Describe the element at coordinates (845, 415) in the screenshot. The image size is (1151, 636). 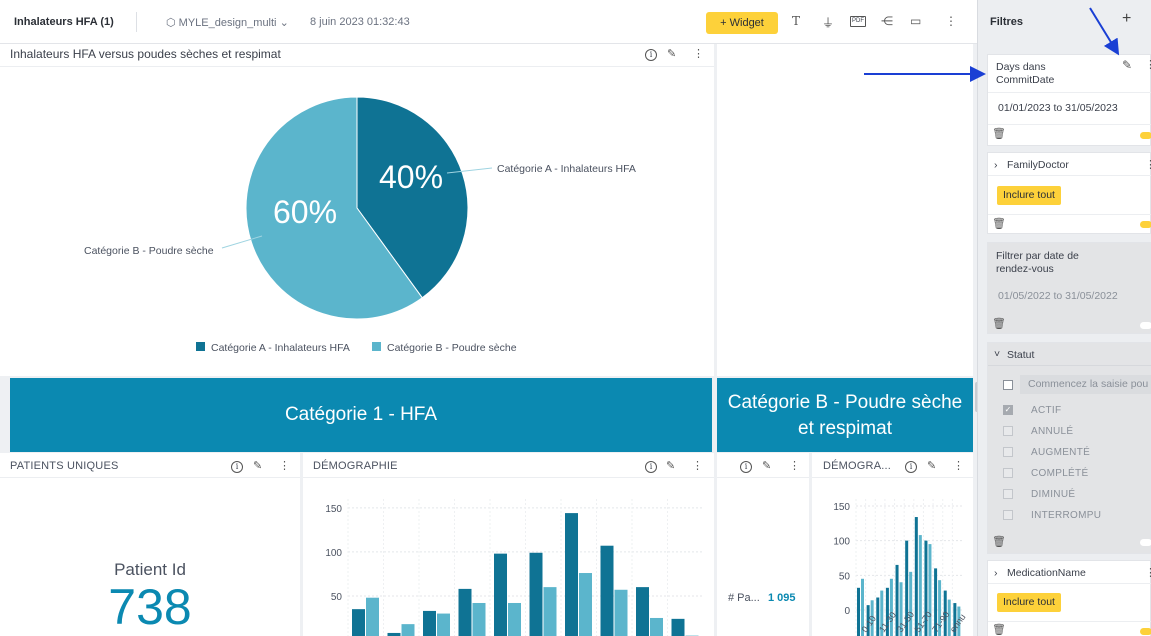
I see `banner-categorie-b: Catégorie B - Poudre sèche et respimat` at that location.